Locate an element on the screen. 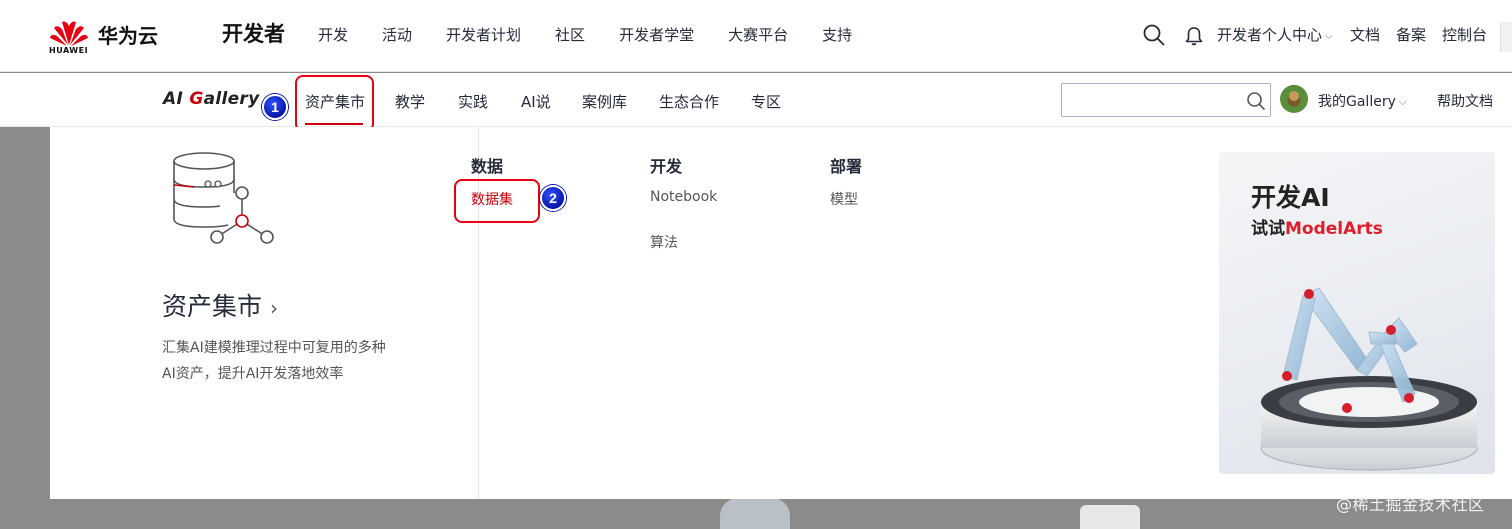  filing-link: 备案 is located at coordinates (1411, 34).